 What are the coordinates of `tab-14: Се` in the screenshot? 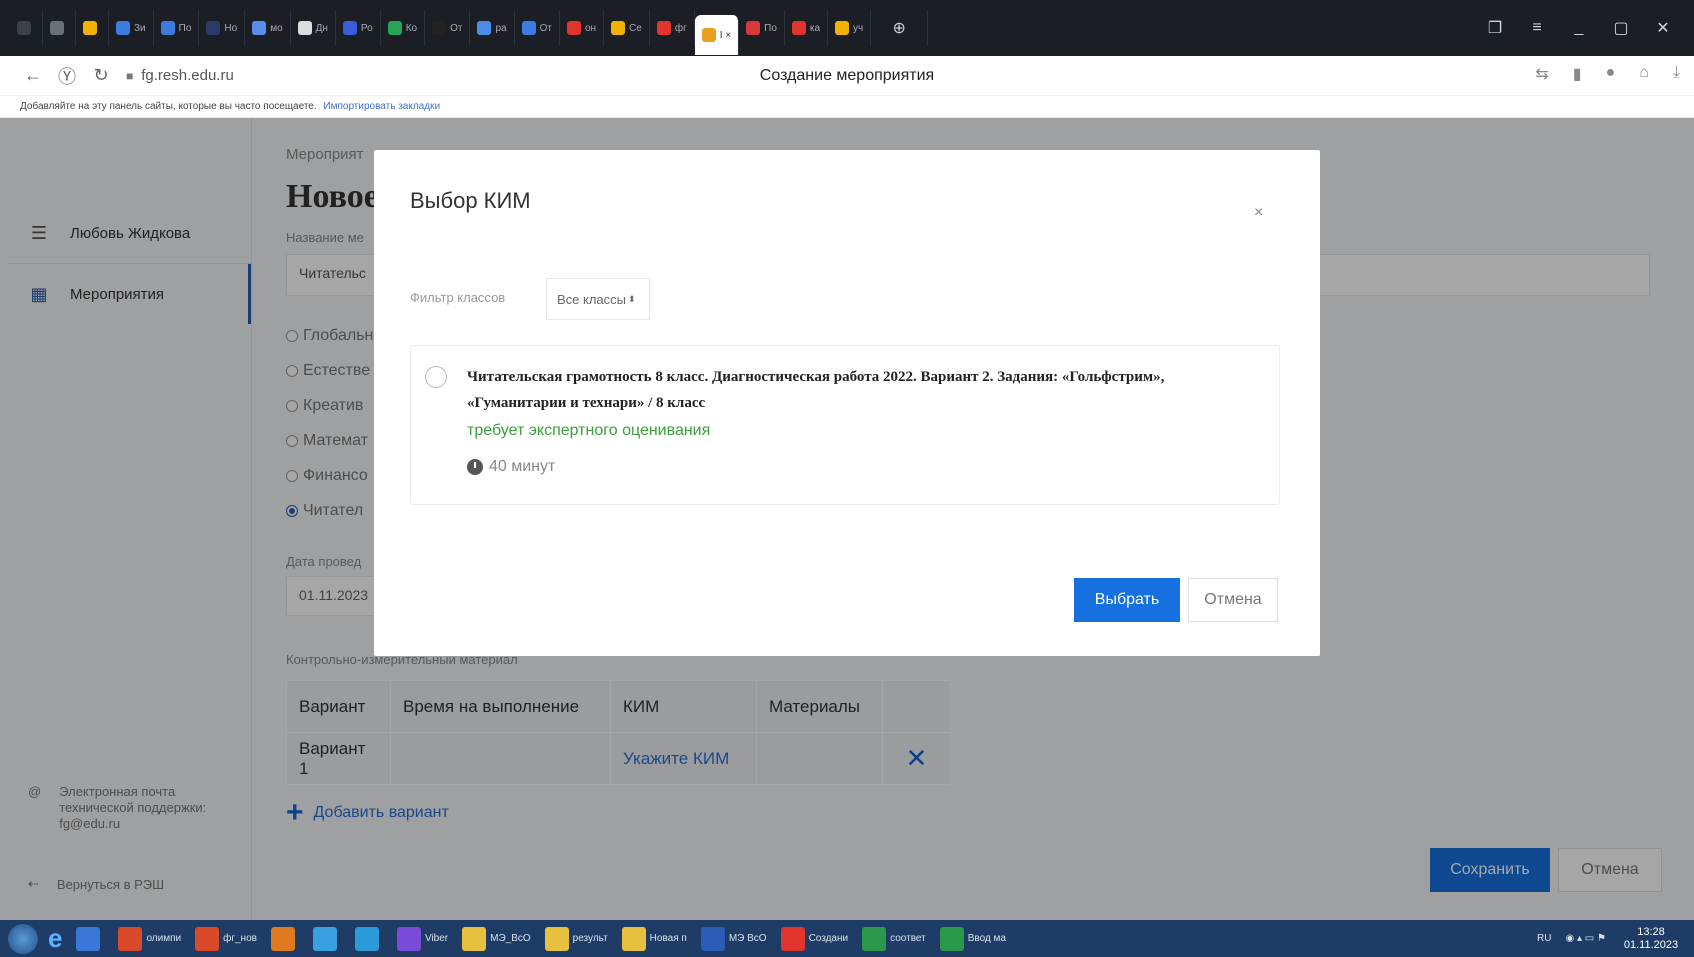 It's located at (627, 28).